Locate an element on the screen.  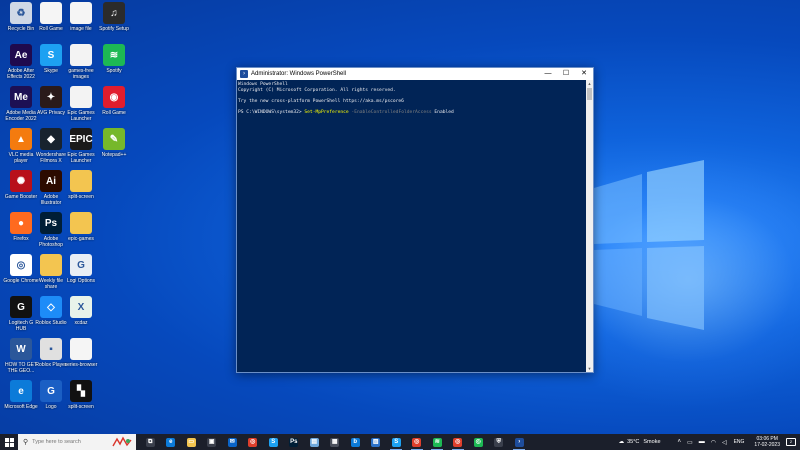
photos-icon: ▨ is located at coordinates (376, 442).